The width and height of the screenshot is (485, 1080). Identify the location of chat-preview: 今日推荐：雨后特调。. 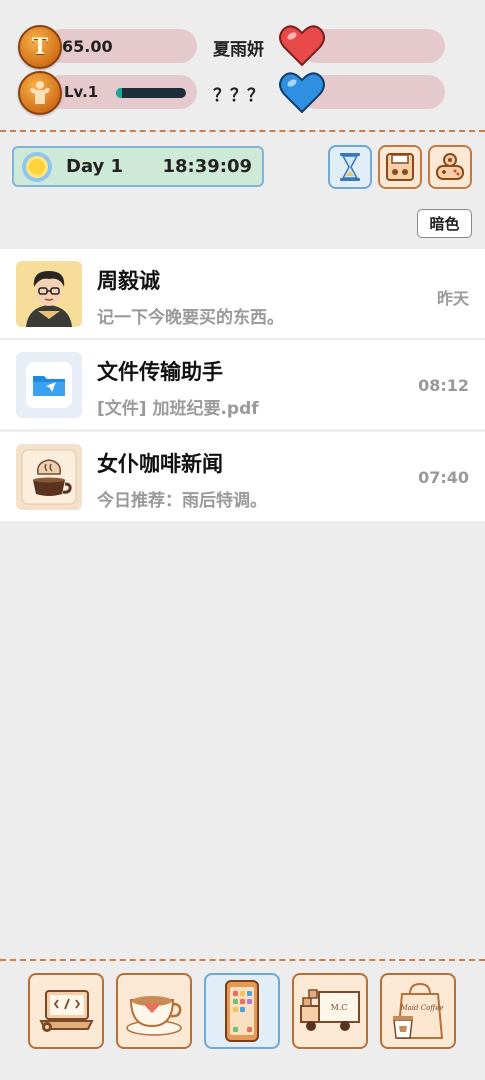
(182, 501).